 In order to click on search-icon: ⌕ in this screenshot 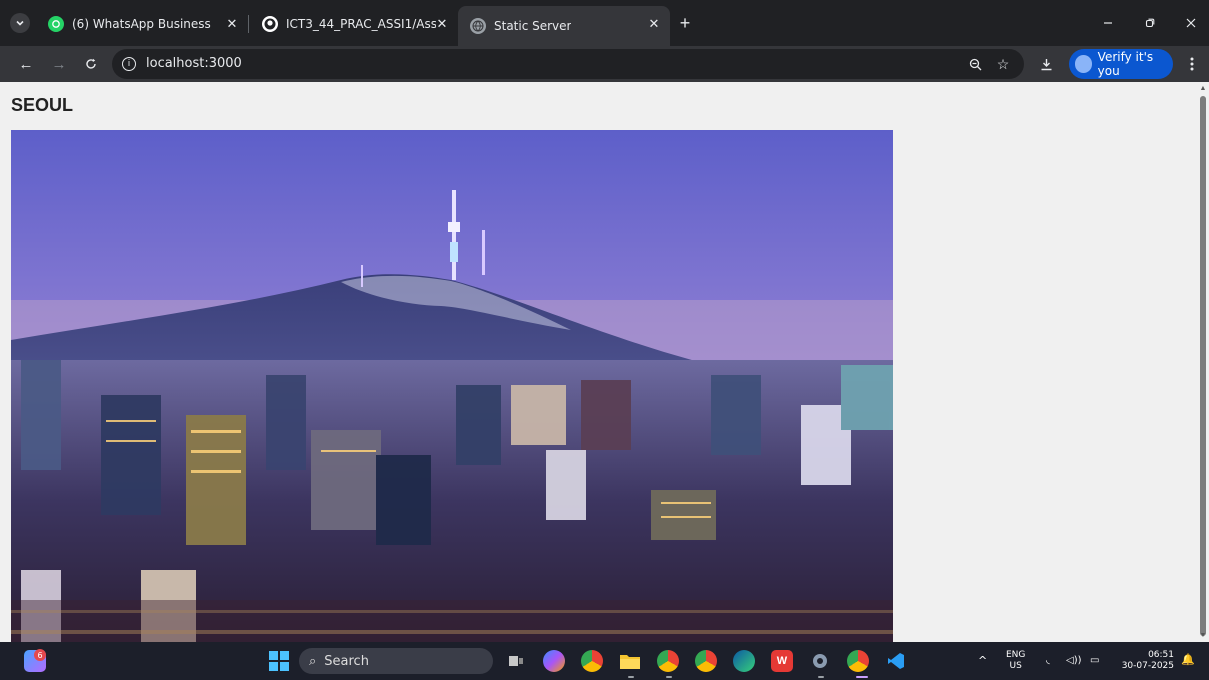, I will do `click(313, 661)`.